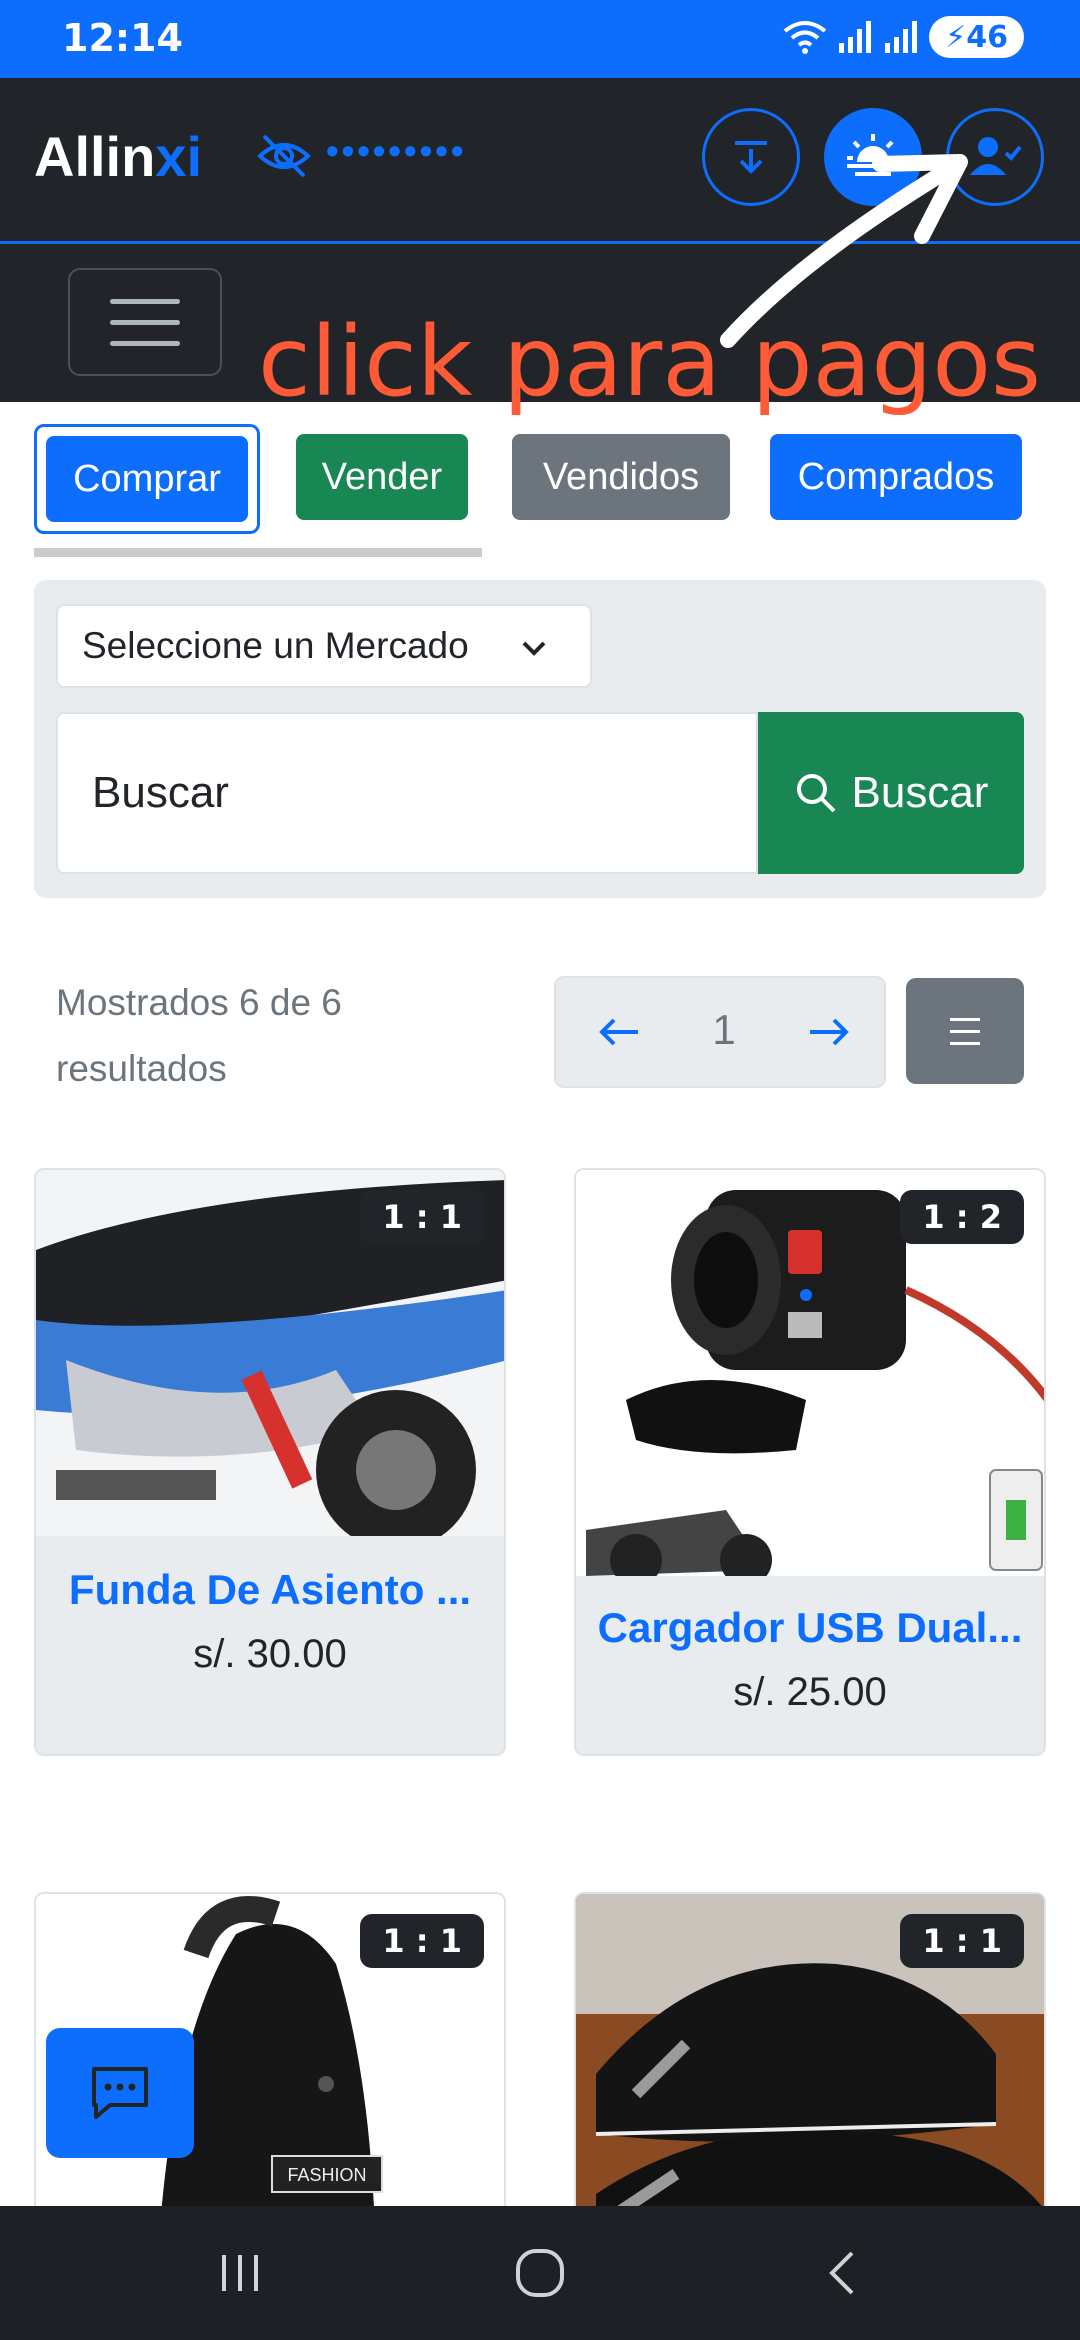  What do you see at coordinates (122, 38) in the screenshot?
I see `status-time: 12:14` at bounding box center [122, 38].